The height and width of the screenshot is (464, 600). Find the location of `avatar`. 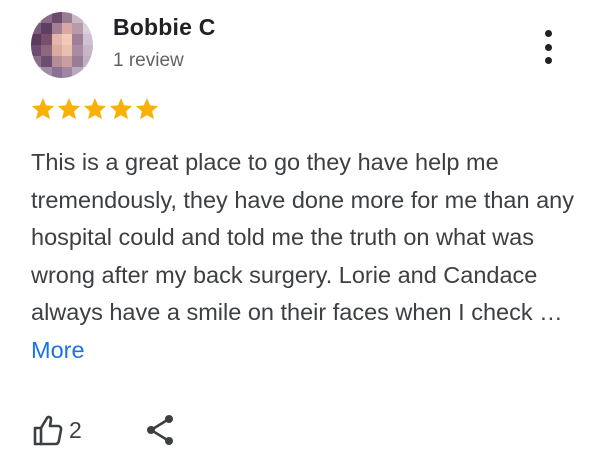

avatar is located at coordinates (62, 45).